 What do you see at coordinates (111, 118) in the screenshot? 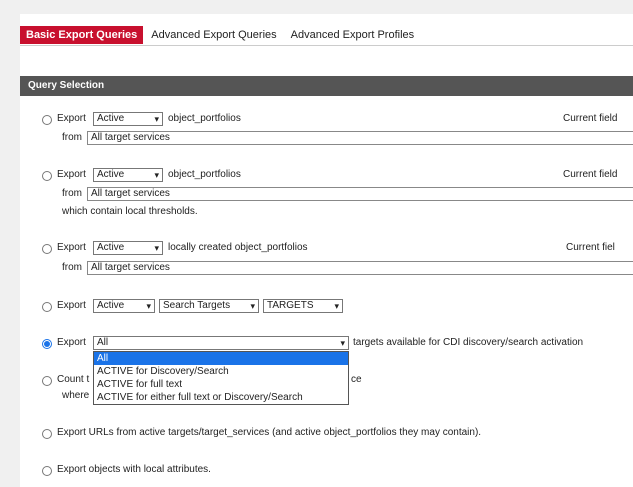
I see `q1-status-value: Active` at bounding box center [111, 118].